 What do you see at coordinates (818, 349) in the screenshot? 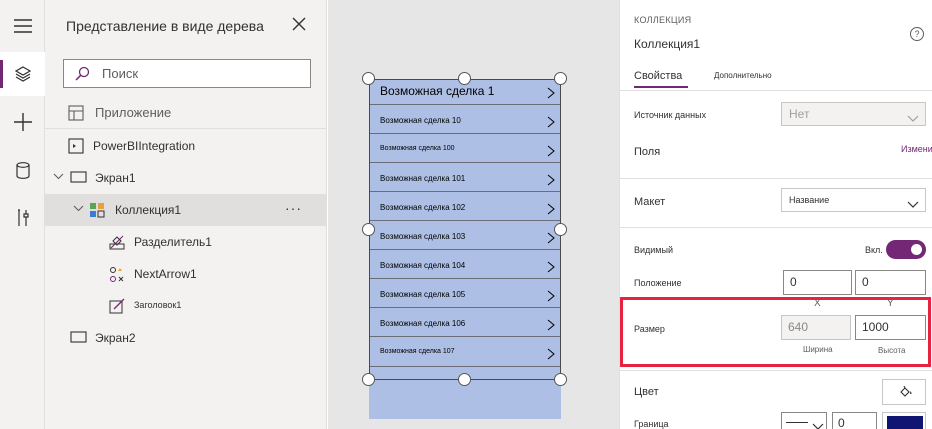
I see `width-label: Ширина` at bounding box center [818, 349].